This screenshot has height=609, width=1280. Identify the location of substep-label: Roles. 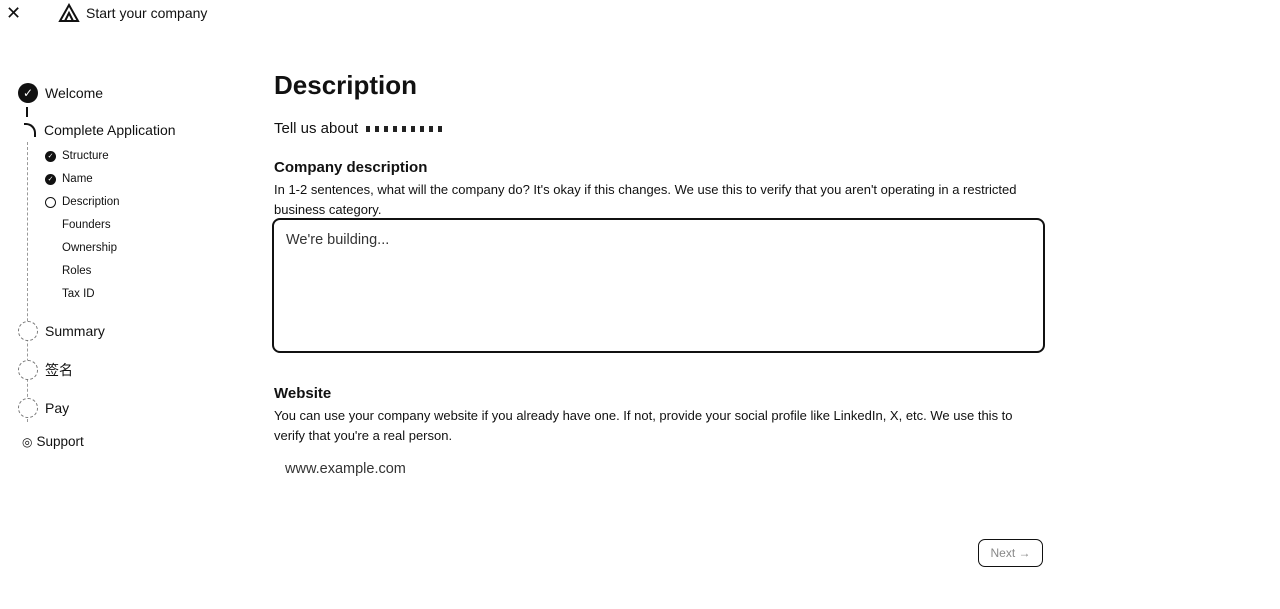
(77, 271).